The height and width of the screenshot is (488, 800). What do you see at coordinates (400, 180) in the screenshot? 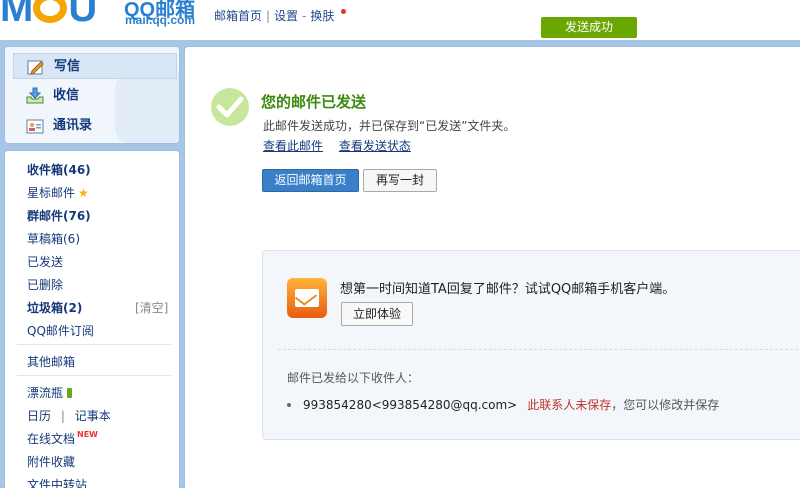
I see `write-again-button: 再写一封` at bounding box center [400, 180].